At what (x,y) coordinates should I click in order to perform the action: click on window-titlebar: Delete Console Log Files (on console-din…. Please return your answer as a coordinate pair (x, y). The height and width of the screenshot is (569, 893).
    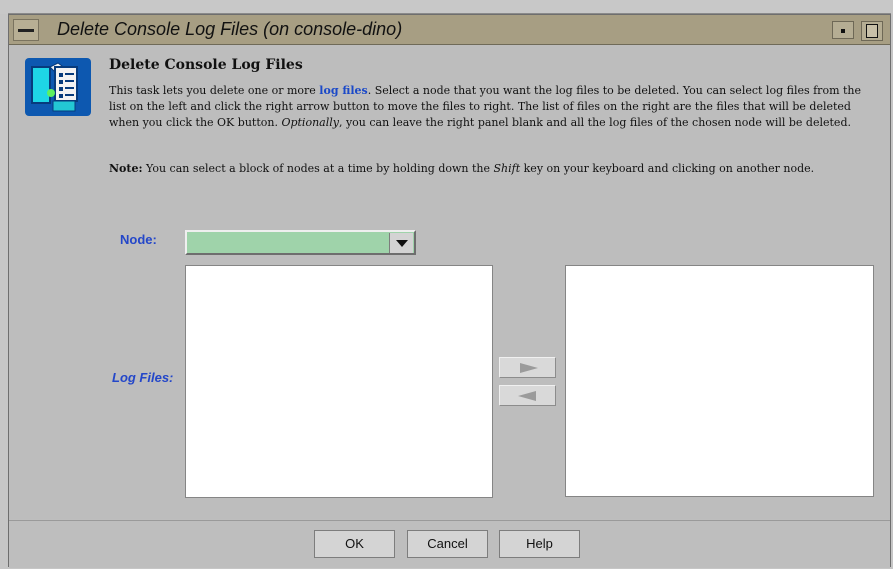
    Looking at the image, I should click on (449, 30).